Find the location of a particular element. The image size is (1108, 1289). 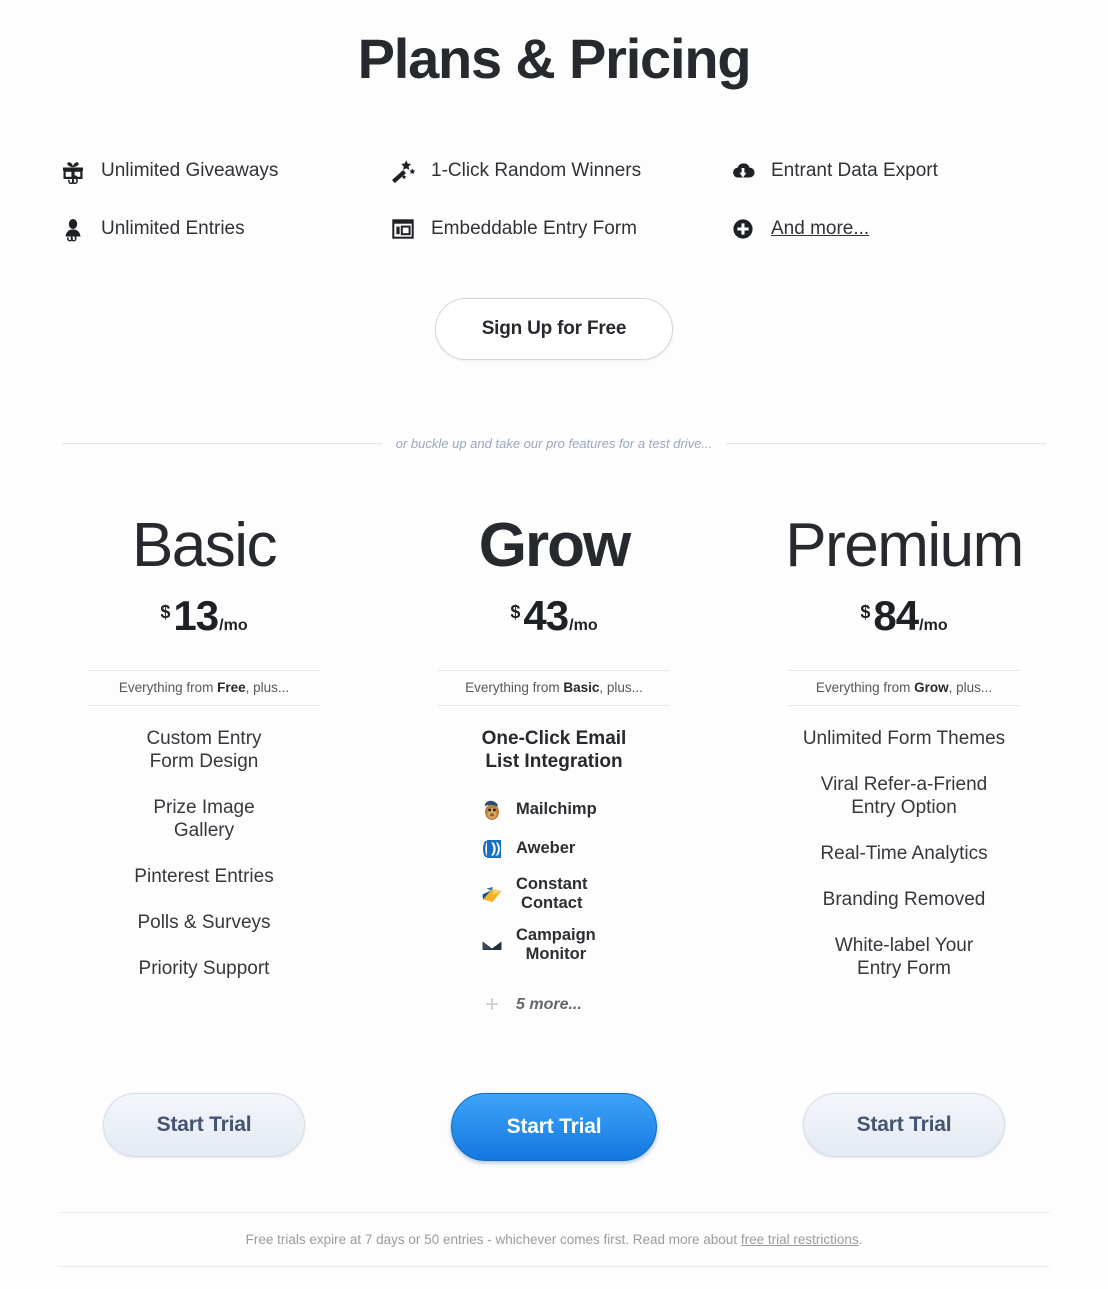

feature-label: Entrant Data Export is located at coordinates (854, 171).